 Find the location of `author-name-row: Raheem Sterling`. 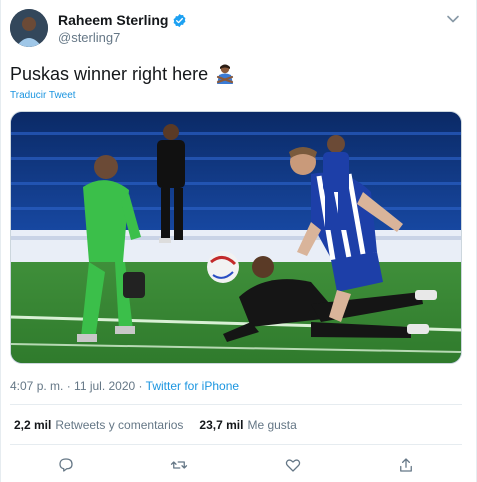

author-name-row: Raheem Sterling is located at coordinates (122, 20).